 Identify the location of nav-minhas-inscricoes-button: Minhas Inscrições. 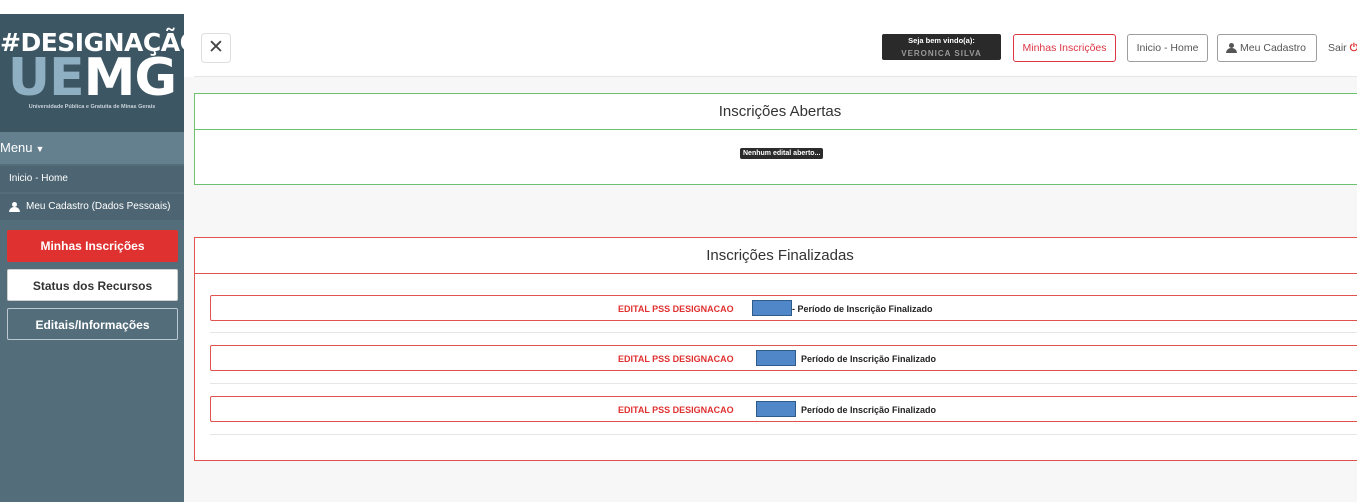
(1064, 48).